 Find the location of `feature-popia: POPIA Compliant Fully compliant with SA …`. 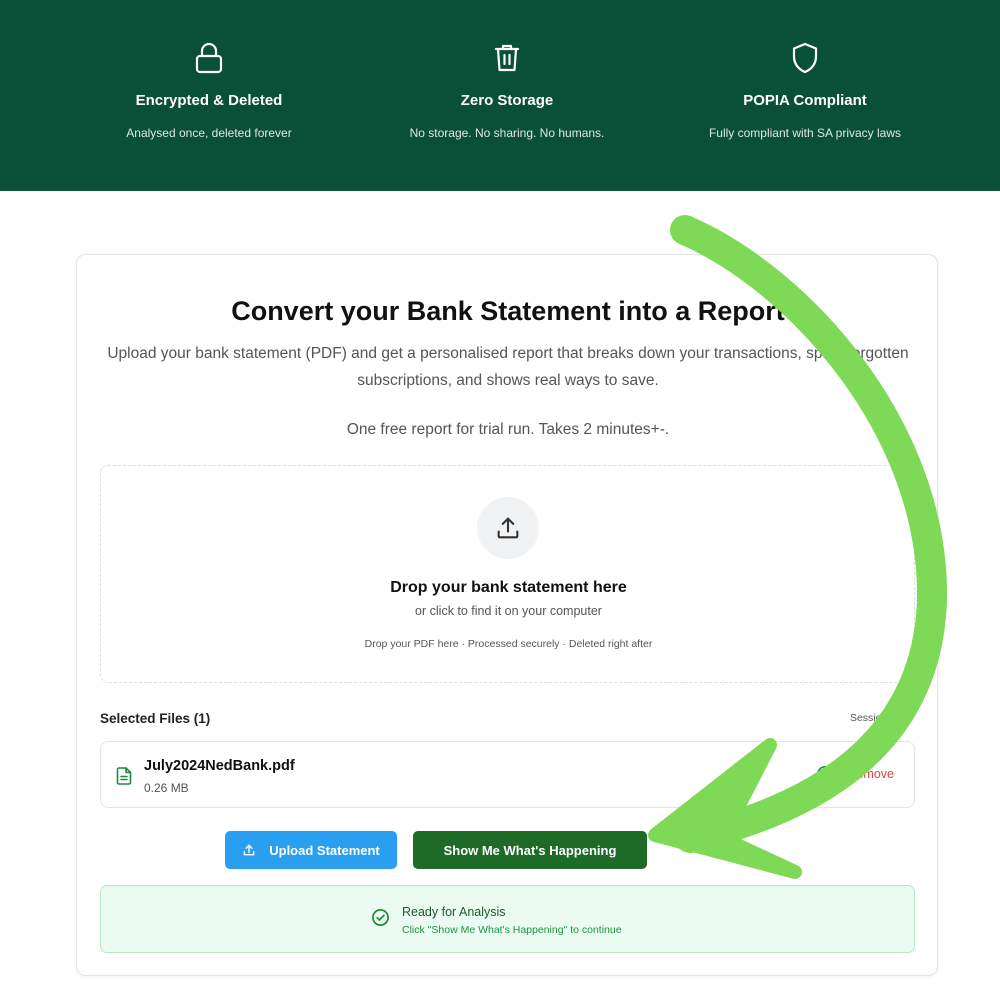

feature-popia: POPIA Compliant Fully compliant with SA … is located at coordinates (805, 90).